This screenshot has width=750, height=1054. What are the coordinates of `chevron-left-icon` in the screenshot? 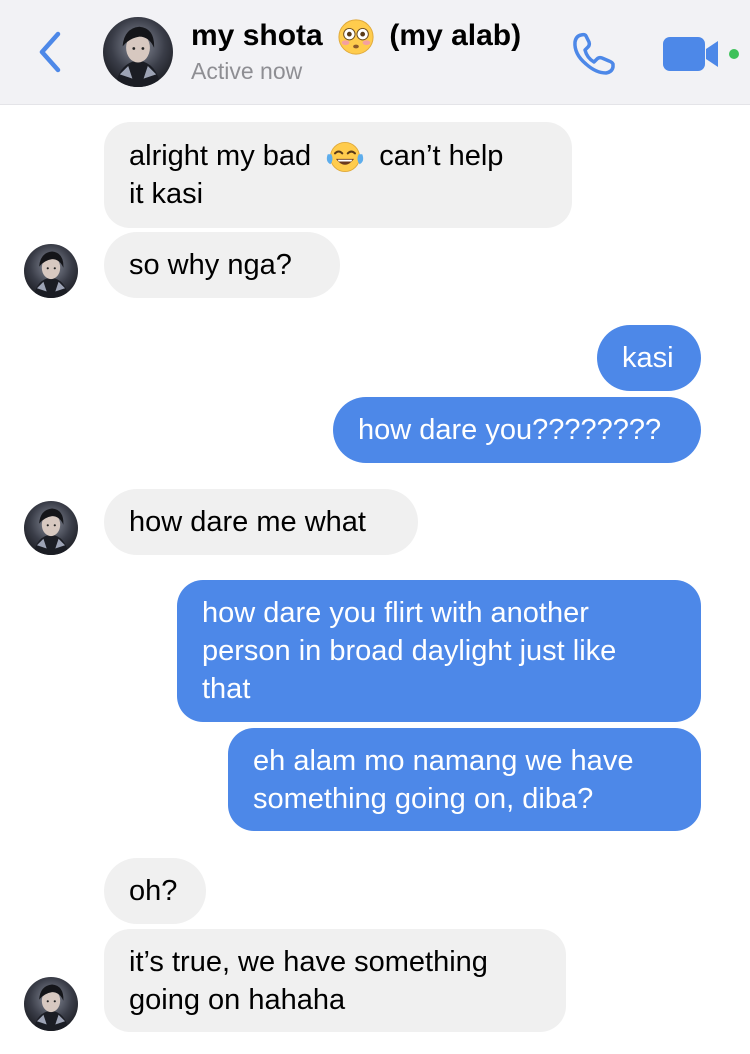 It's located at (50, 52).